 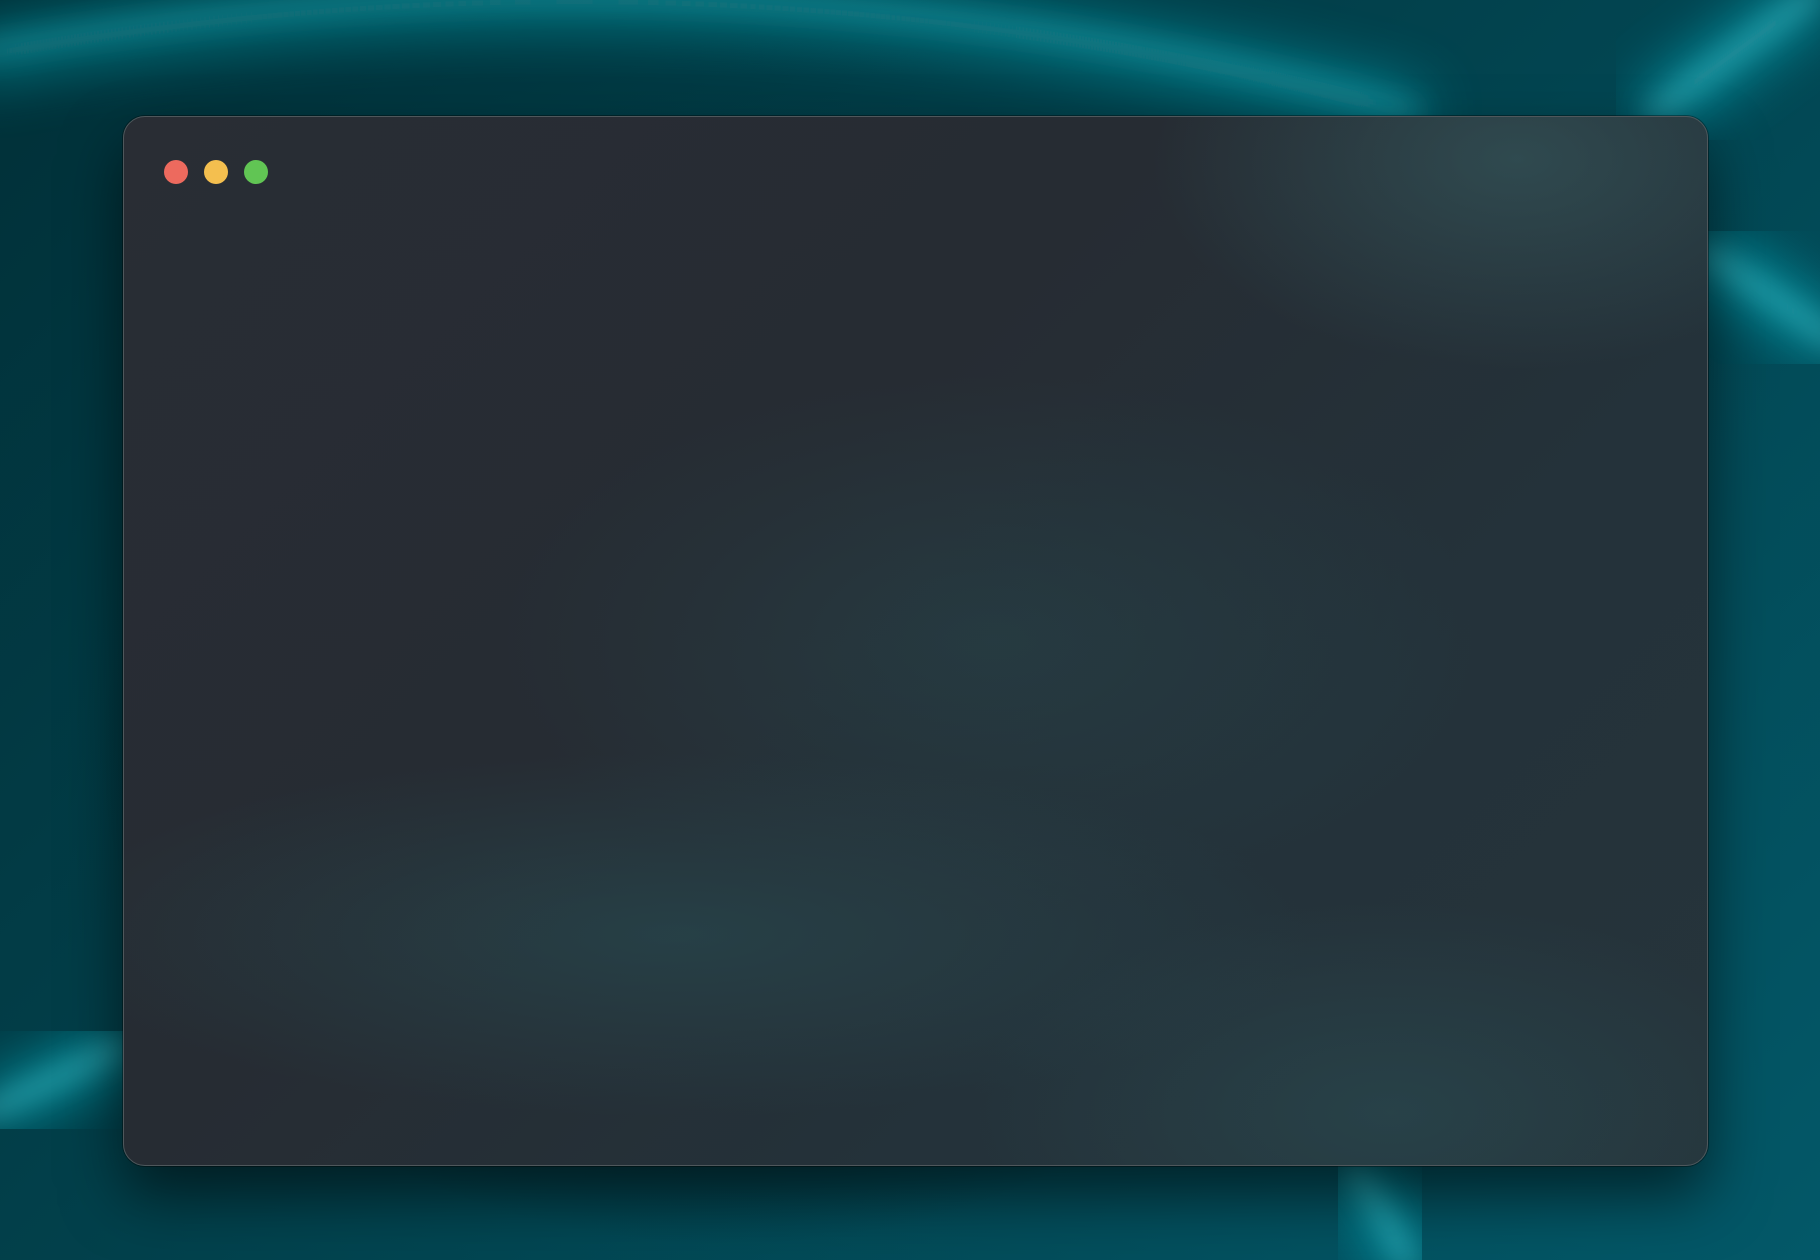 I want to click on window-controls, so click(x=216, y=172).